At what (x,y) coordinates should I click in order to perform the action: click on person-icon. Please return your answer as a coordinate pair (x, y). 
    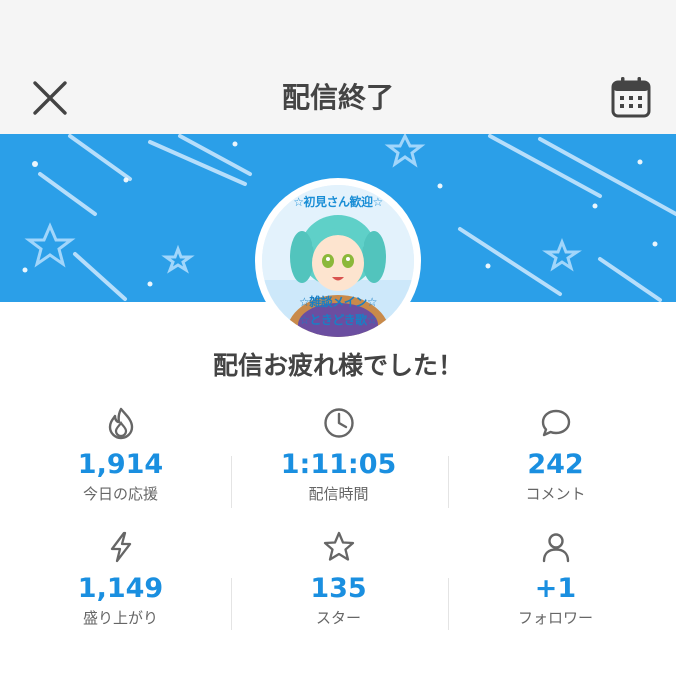
    Looking at the image, I should click on (555, 548).